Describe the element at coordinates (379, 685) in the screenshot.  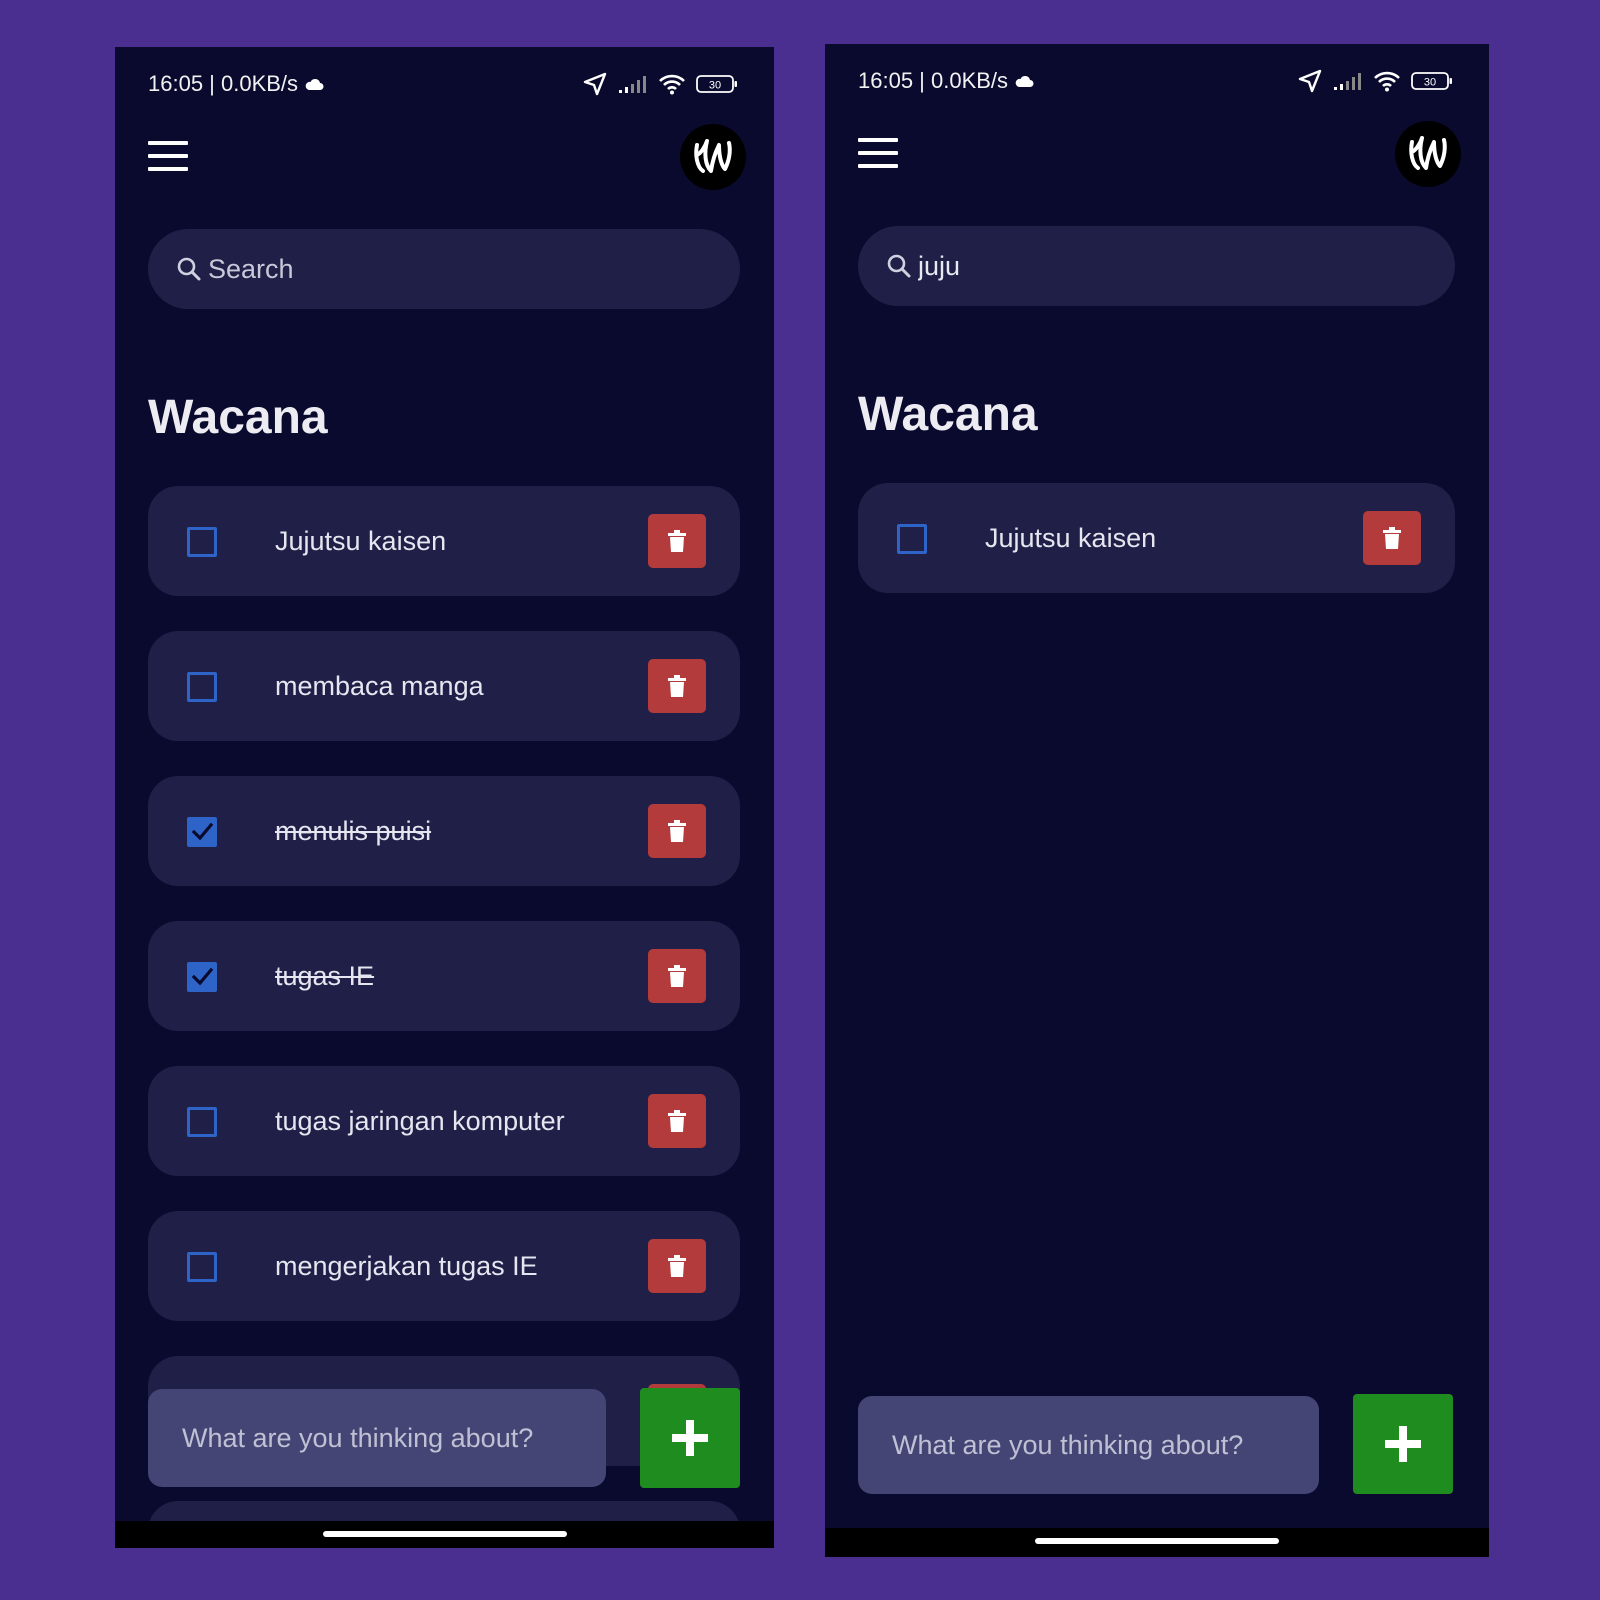
I see `task-label: membaca manga` at that location.